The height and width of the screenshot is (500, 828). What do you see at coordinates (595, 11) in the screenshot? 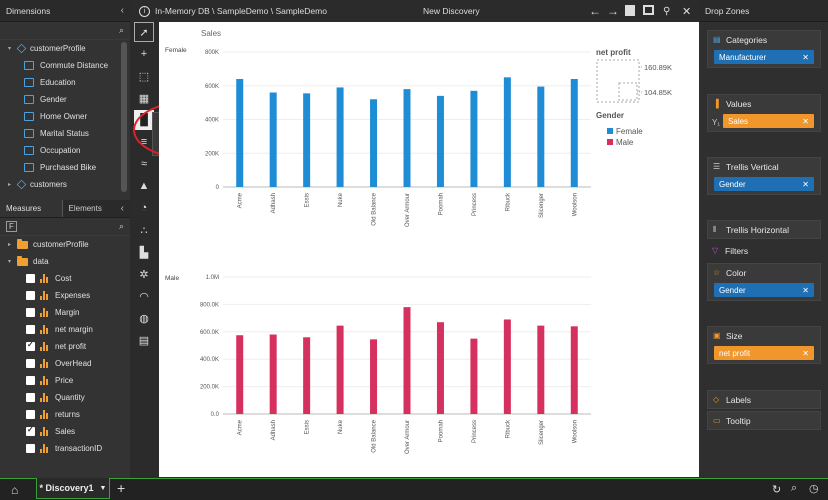
I see `undo-icon: ←` at bounding box center [595, 11].